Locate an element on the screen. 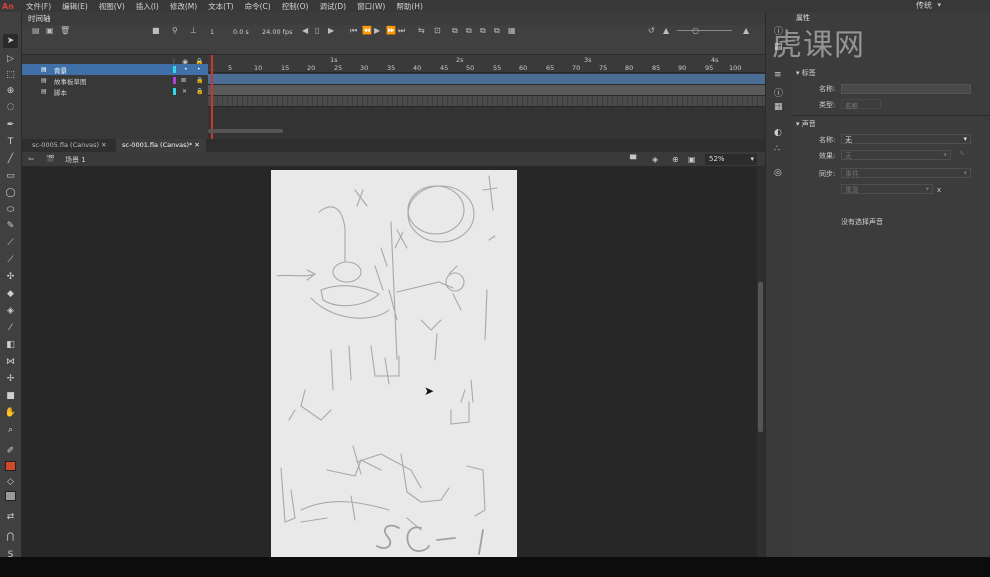  menu-modify: 修改(M) is located at coordinates (183, 6).